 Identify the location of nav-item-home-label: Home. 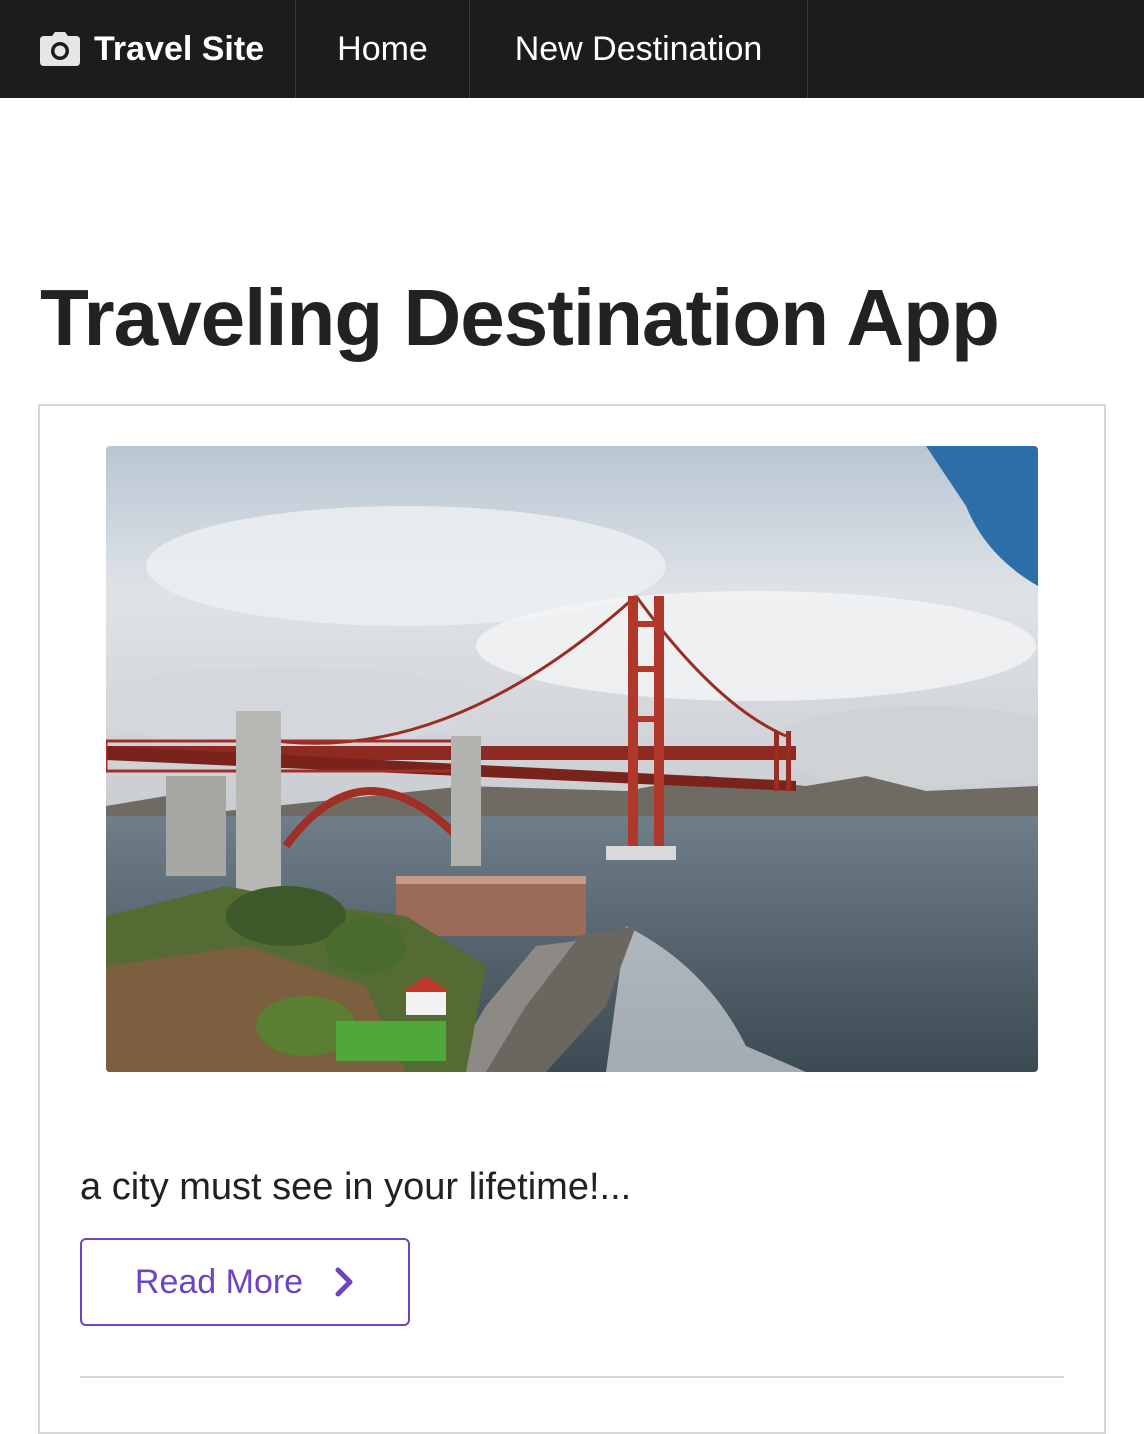
(382, 48).